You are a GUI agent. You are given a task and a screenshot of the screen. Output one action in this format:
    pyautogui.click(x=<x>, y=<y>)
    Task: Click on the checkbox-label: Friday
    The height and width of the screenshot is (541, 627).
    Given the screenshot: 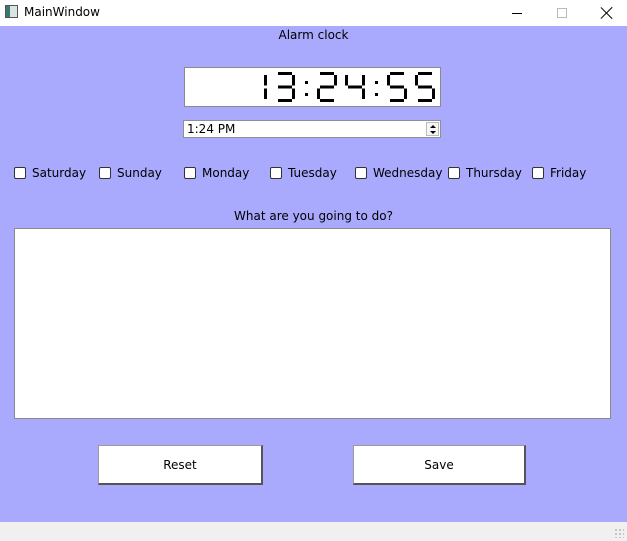 What is the action you would take?
    pyautogui.click(x=568, y=173)
    